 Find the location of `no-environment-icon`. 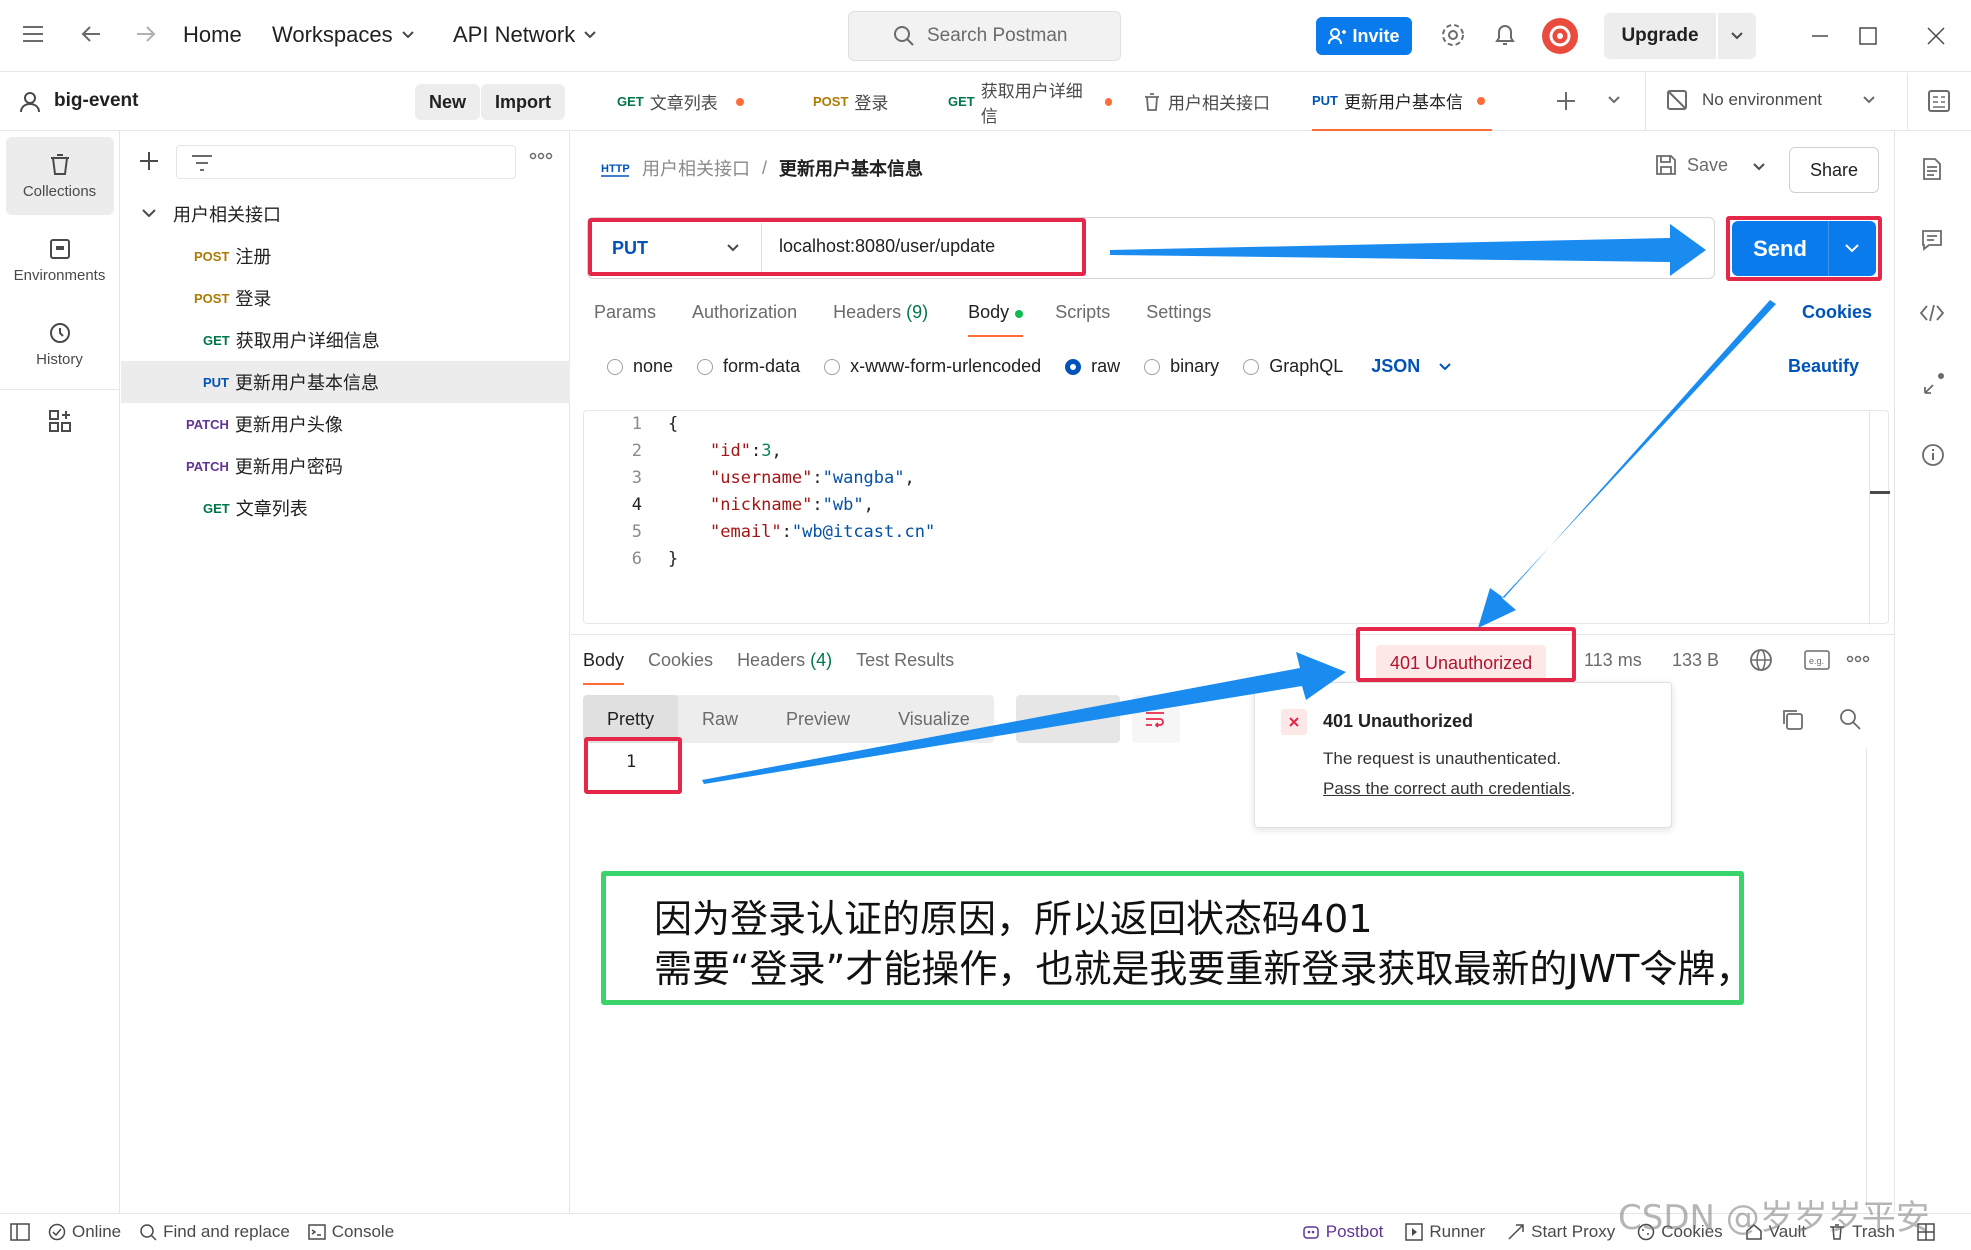

no-environment-icon is located at coordinates (1677, 100).